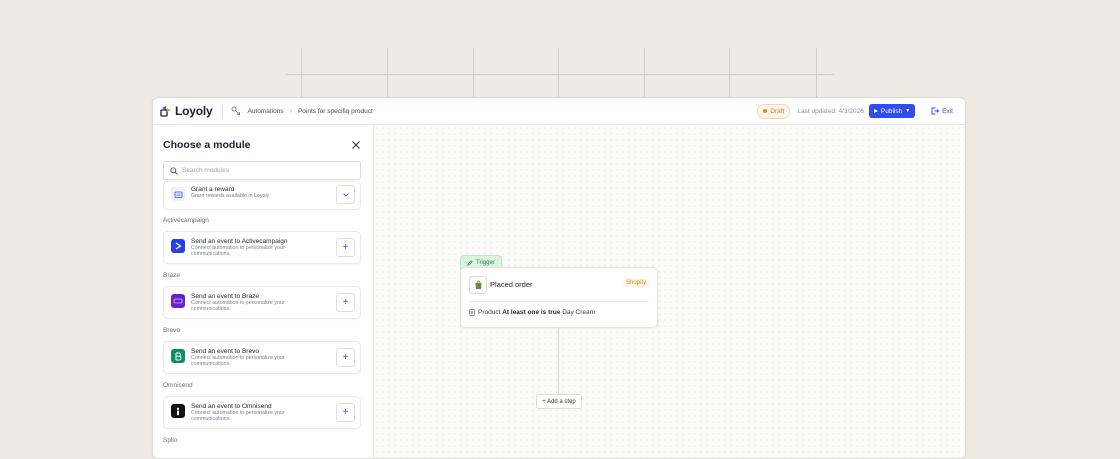 This screenshot has width=1120, height=459. I want to click on module-description: Grant rewards available in Loyoly, so click(230, 196).